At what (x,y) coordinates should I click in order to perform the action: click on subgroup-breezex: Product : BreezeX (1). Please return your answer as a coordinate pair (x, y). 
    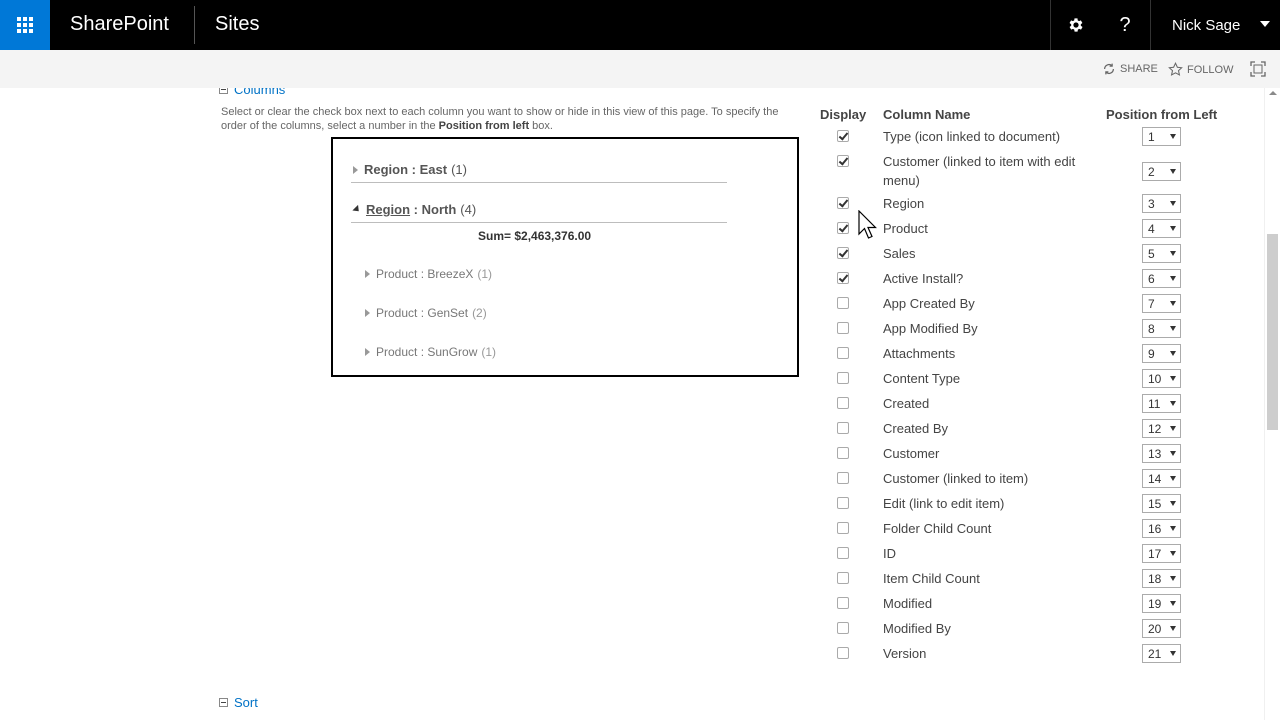
    Looking at the image, I should click on (428, 274).